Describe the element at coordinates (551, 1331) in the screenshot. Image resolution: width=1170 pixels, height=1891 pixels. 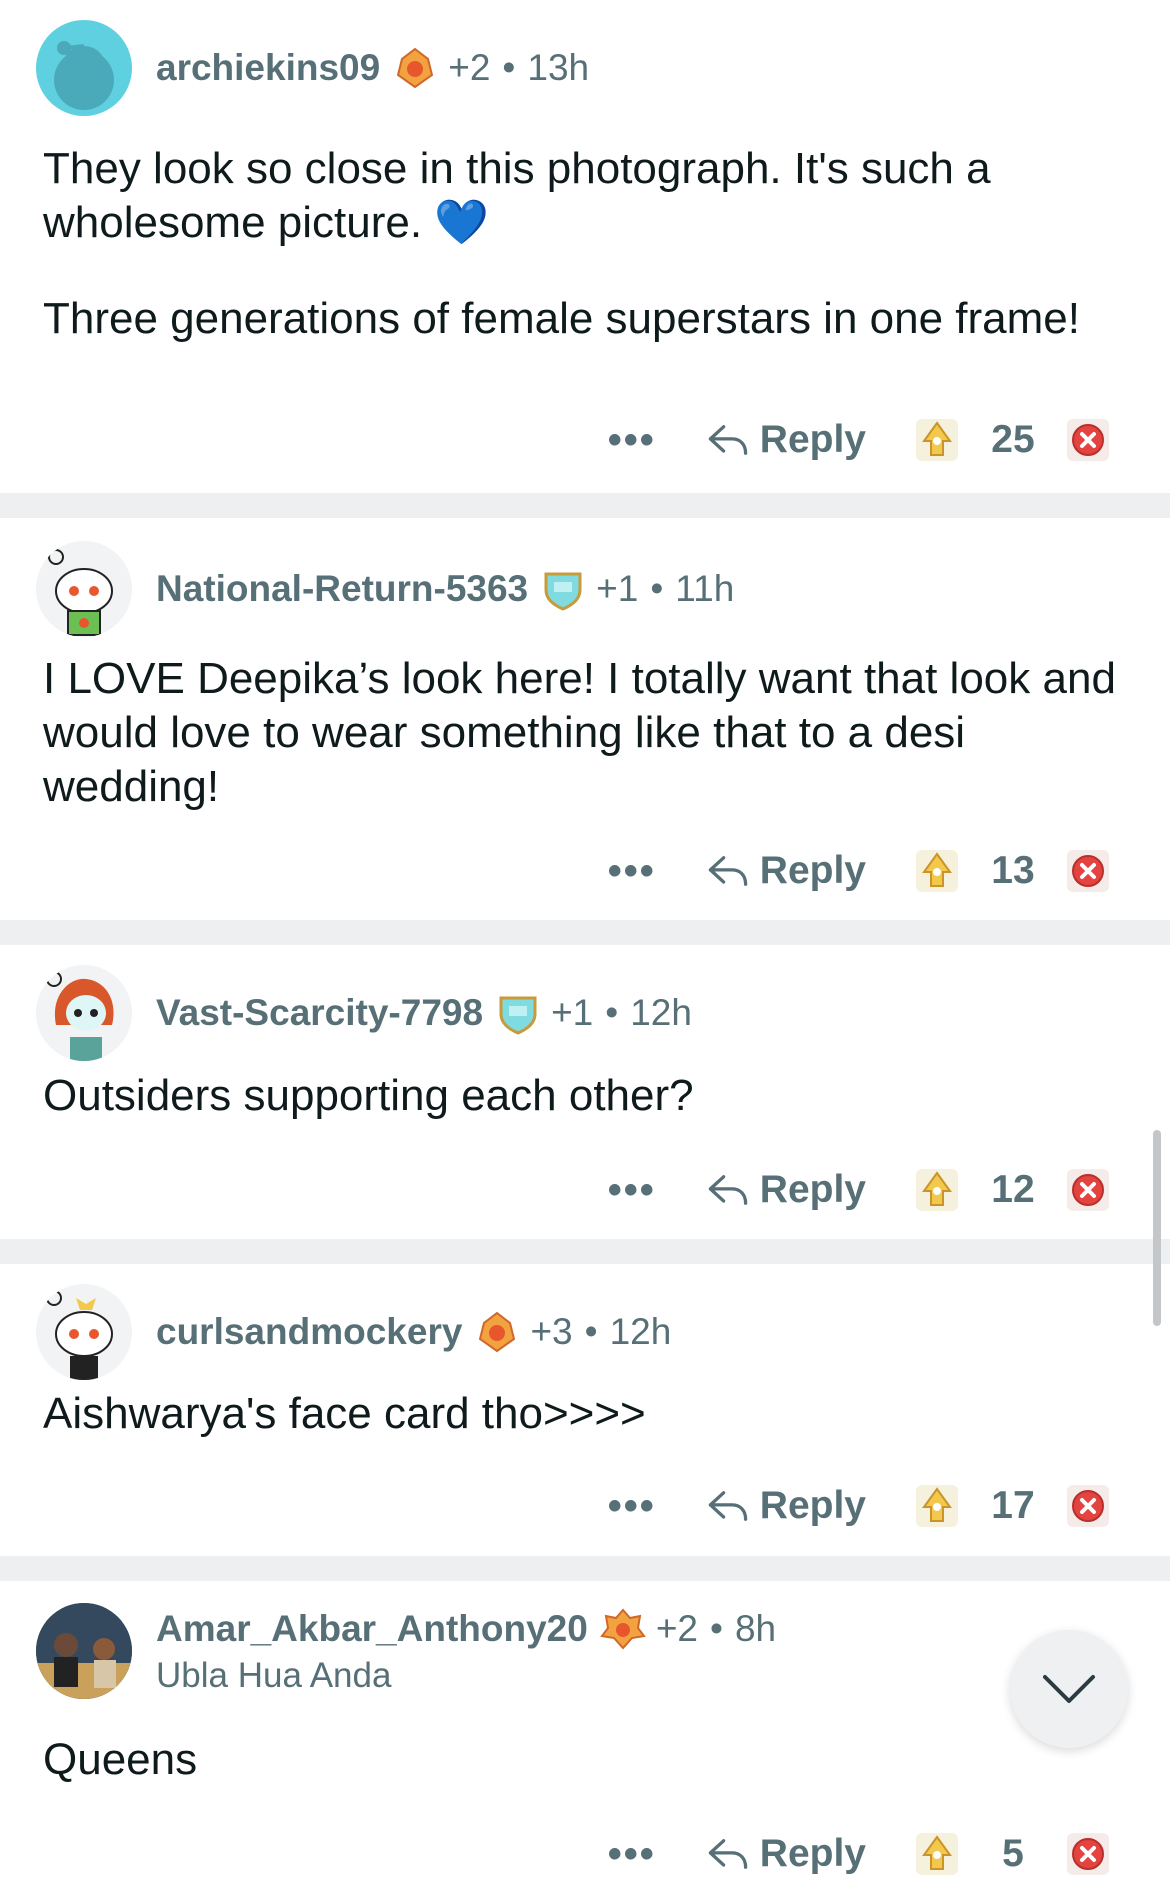
I see `awards-count: +3` at that location.